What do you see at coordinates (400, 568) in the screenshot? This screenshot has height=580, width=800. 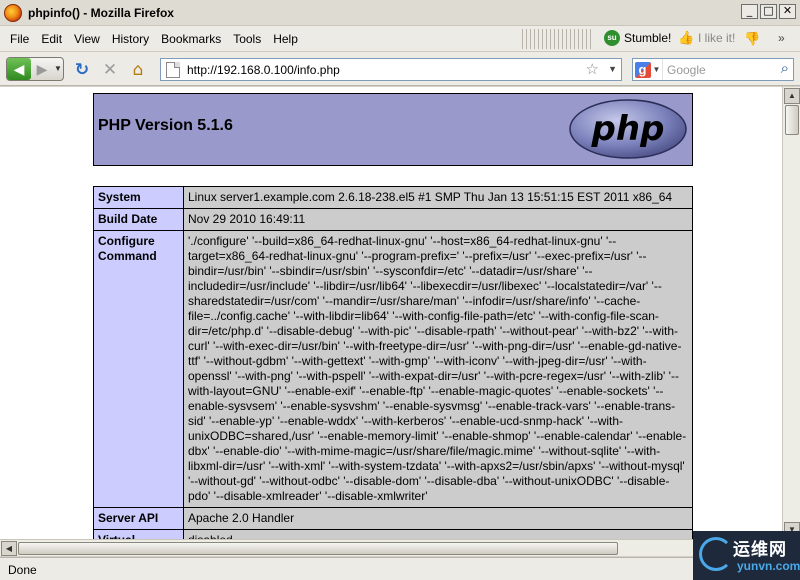 I see `status-bar: Done` at bounding box center [400, 568].